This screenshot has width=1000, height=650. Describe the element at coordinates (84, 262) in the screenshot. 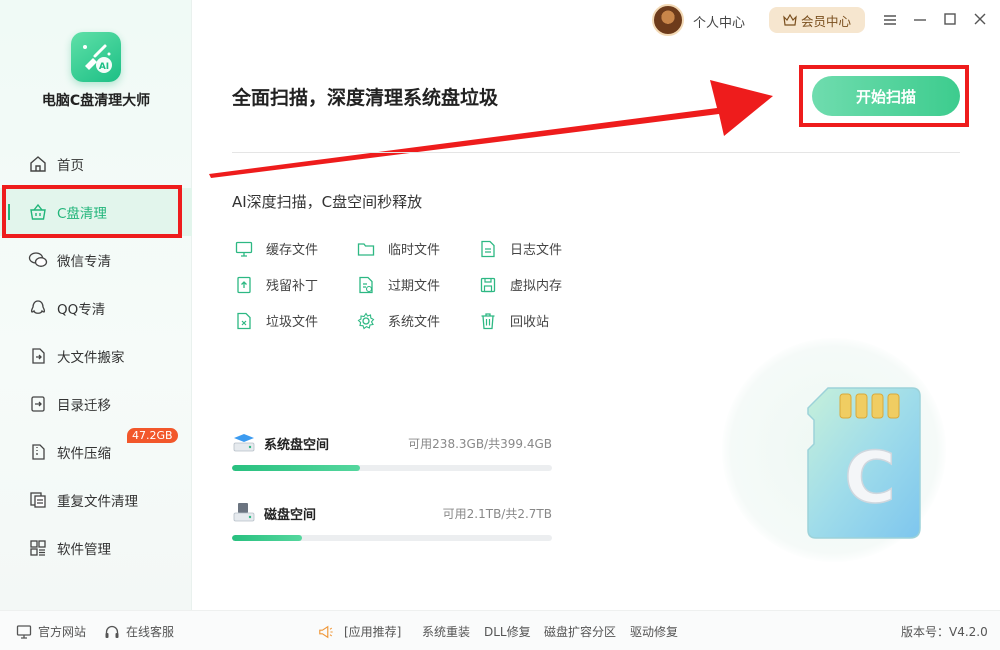

I see `sidebar-item-label: 微信专清` at that location.